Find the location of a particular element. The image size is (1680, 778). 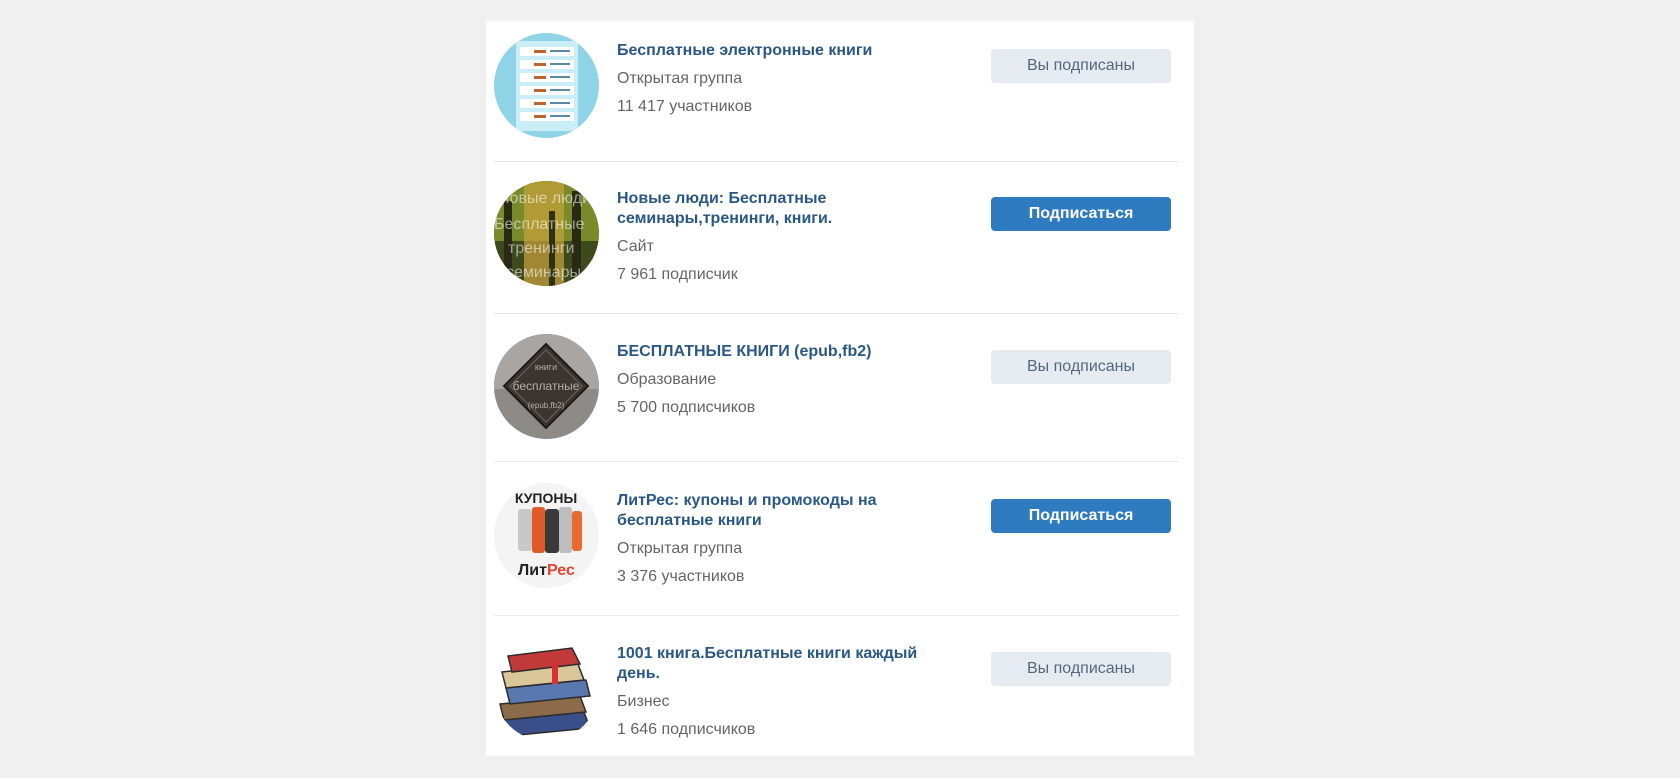

svg-text: Новые люди is located at coordinates (544, 198).